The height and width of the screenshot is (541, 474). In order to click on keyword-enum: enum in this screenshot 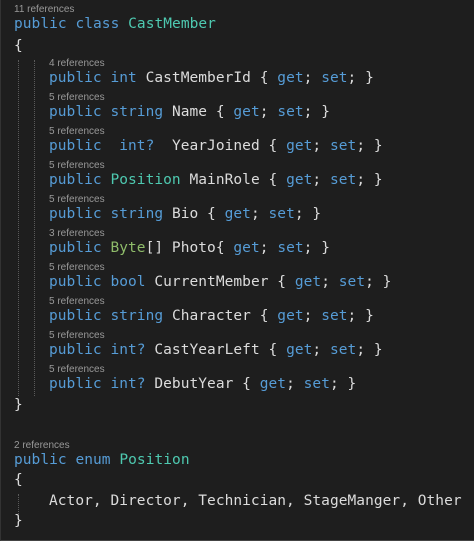, I will do `click(93, 460)`.